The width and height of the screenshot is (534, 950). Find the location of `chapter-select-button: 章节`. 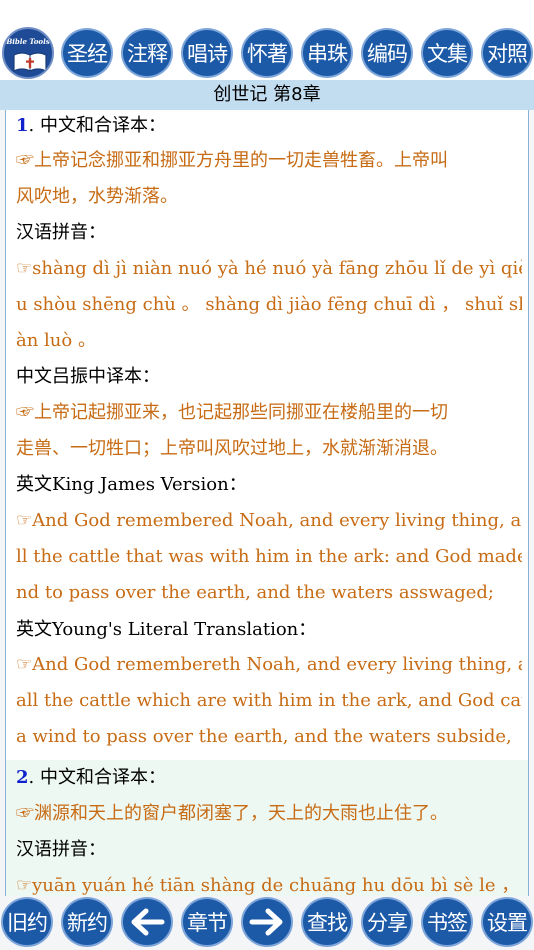

chapter-select-button: 章节 is located at coordinates (207, 922).